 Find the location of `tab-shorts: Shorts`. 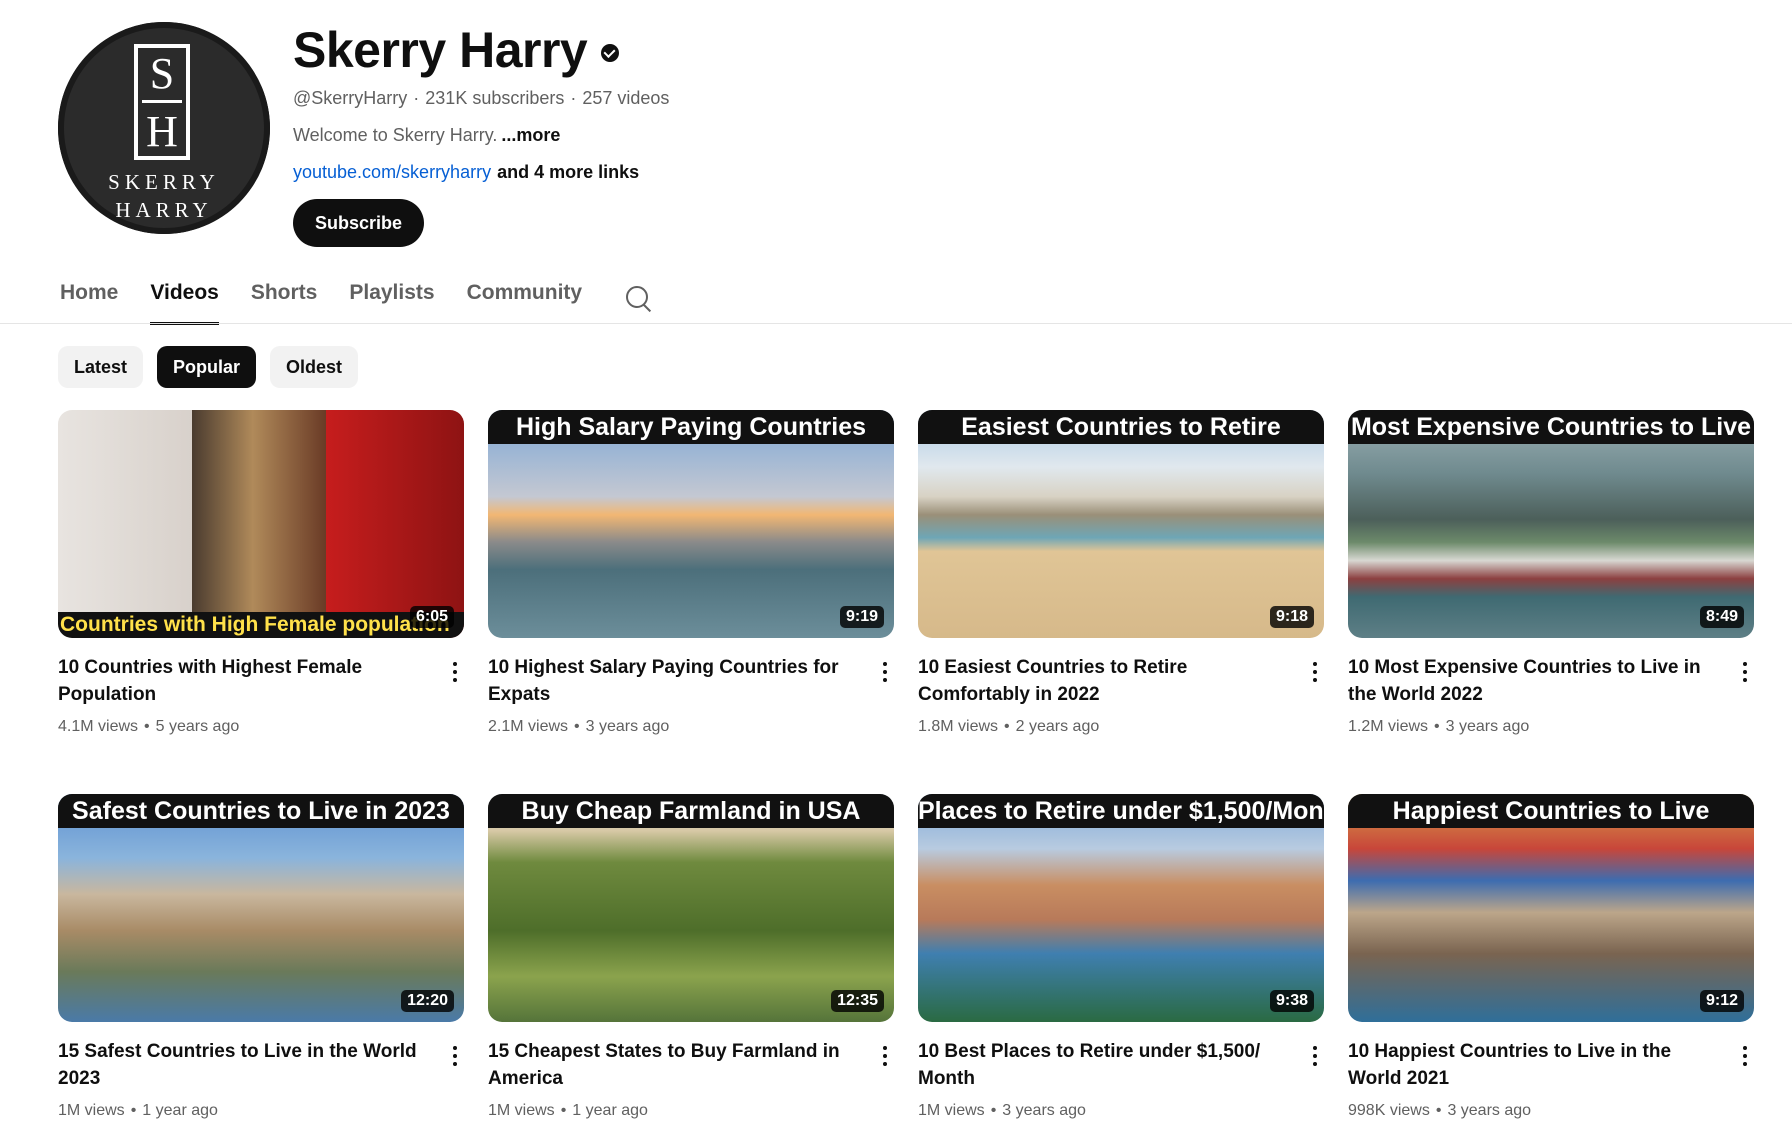

tab-shorts: Shorts is located at coordinates (284, 296).